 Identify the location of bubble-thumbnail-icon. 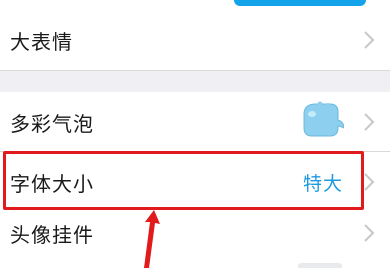
(323, 119).